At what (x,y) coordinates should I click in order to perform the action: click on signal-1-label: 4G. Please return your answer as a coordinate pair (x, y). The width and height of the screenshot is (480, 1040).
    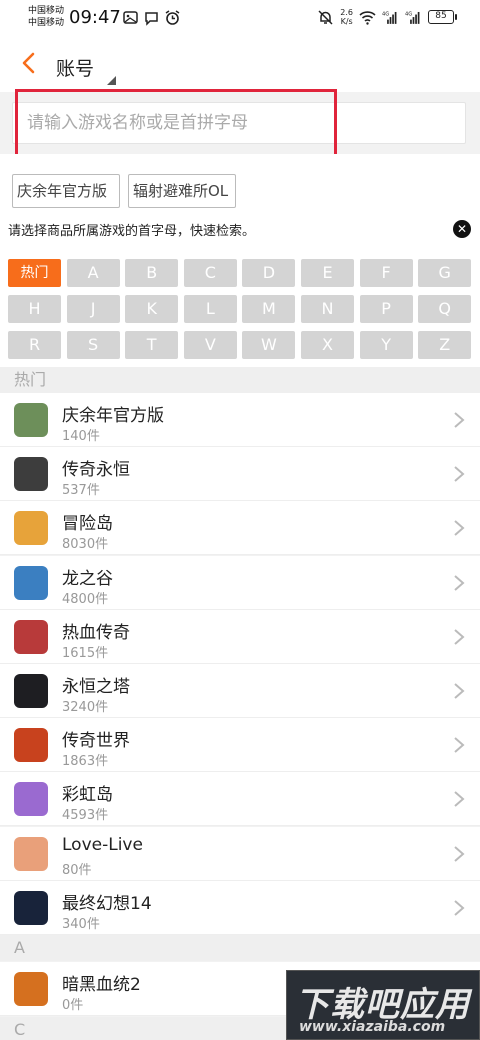
    Looking at the image, I should click on (385, 14).